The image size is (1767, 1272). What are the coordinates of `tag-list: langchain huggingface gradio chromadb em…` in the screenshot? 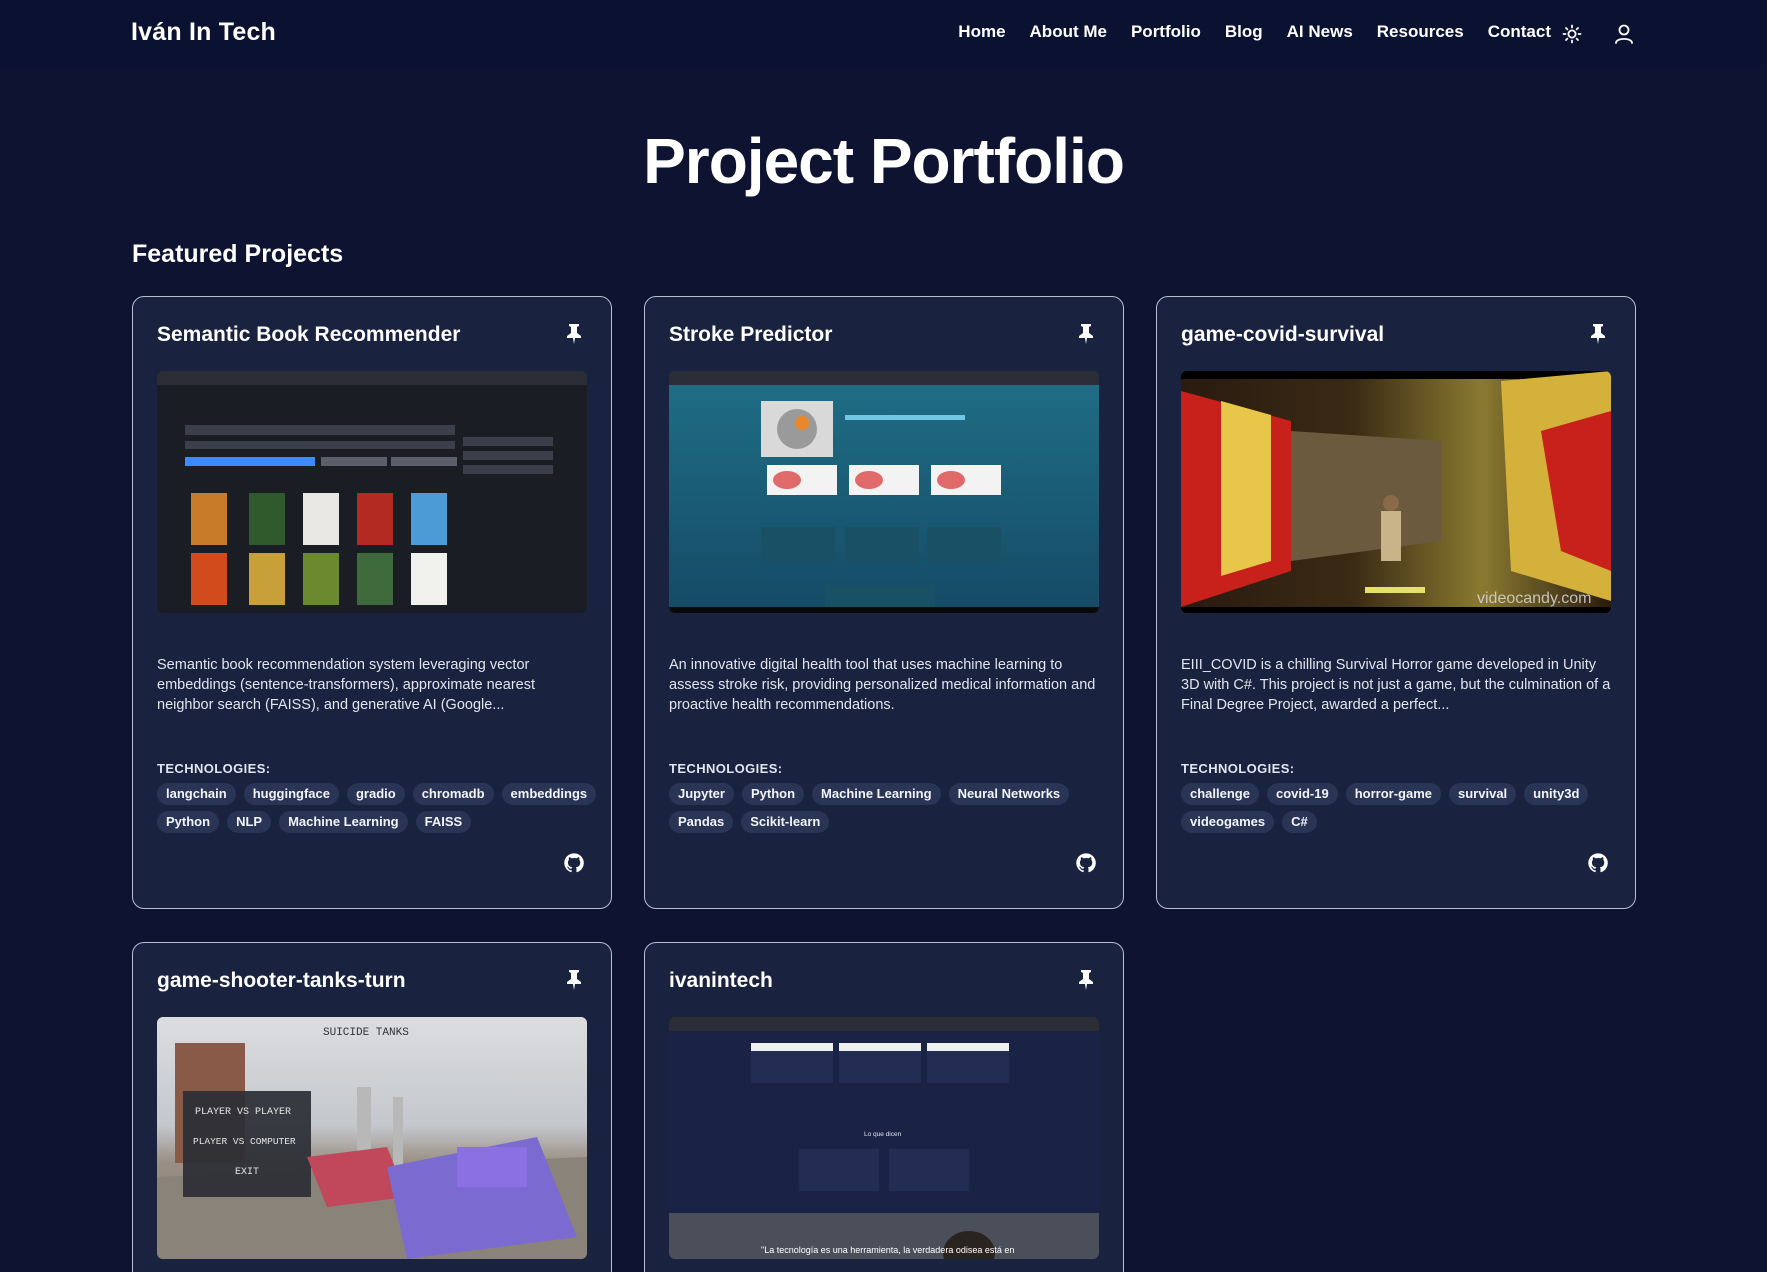 It's located at (377, 808).